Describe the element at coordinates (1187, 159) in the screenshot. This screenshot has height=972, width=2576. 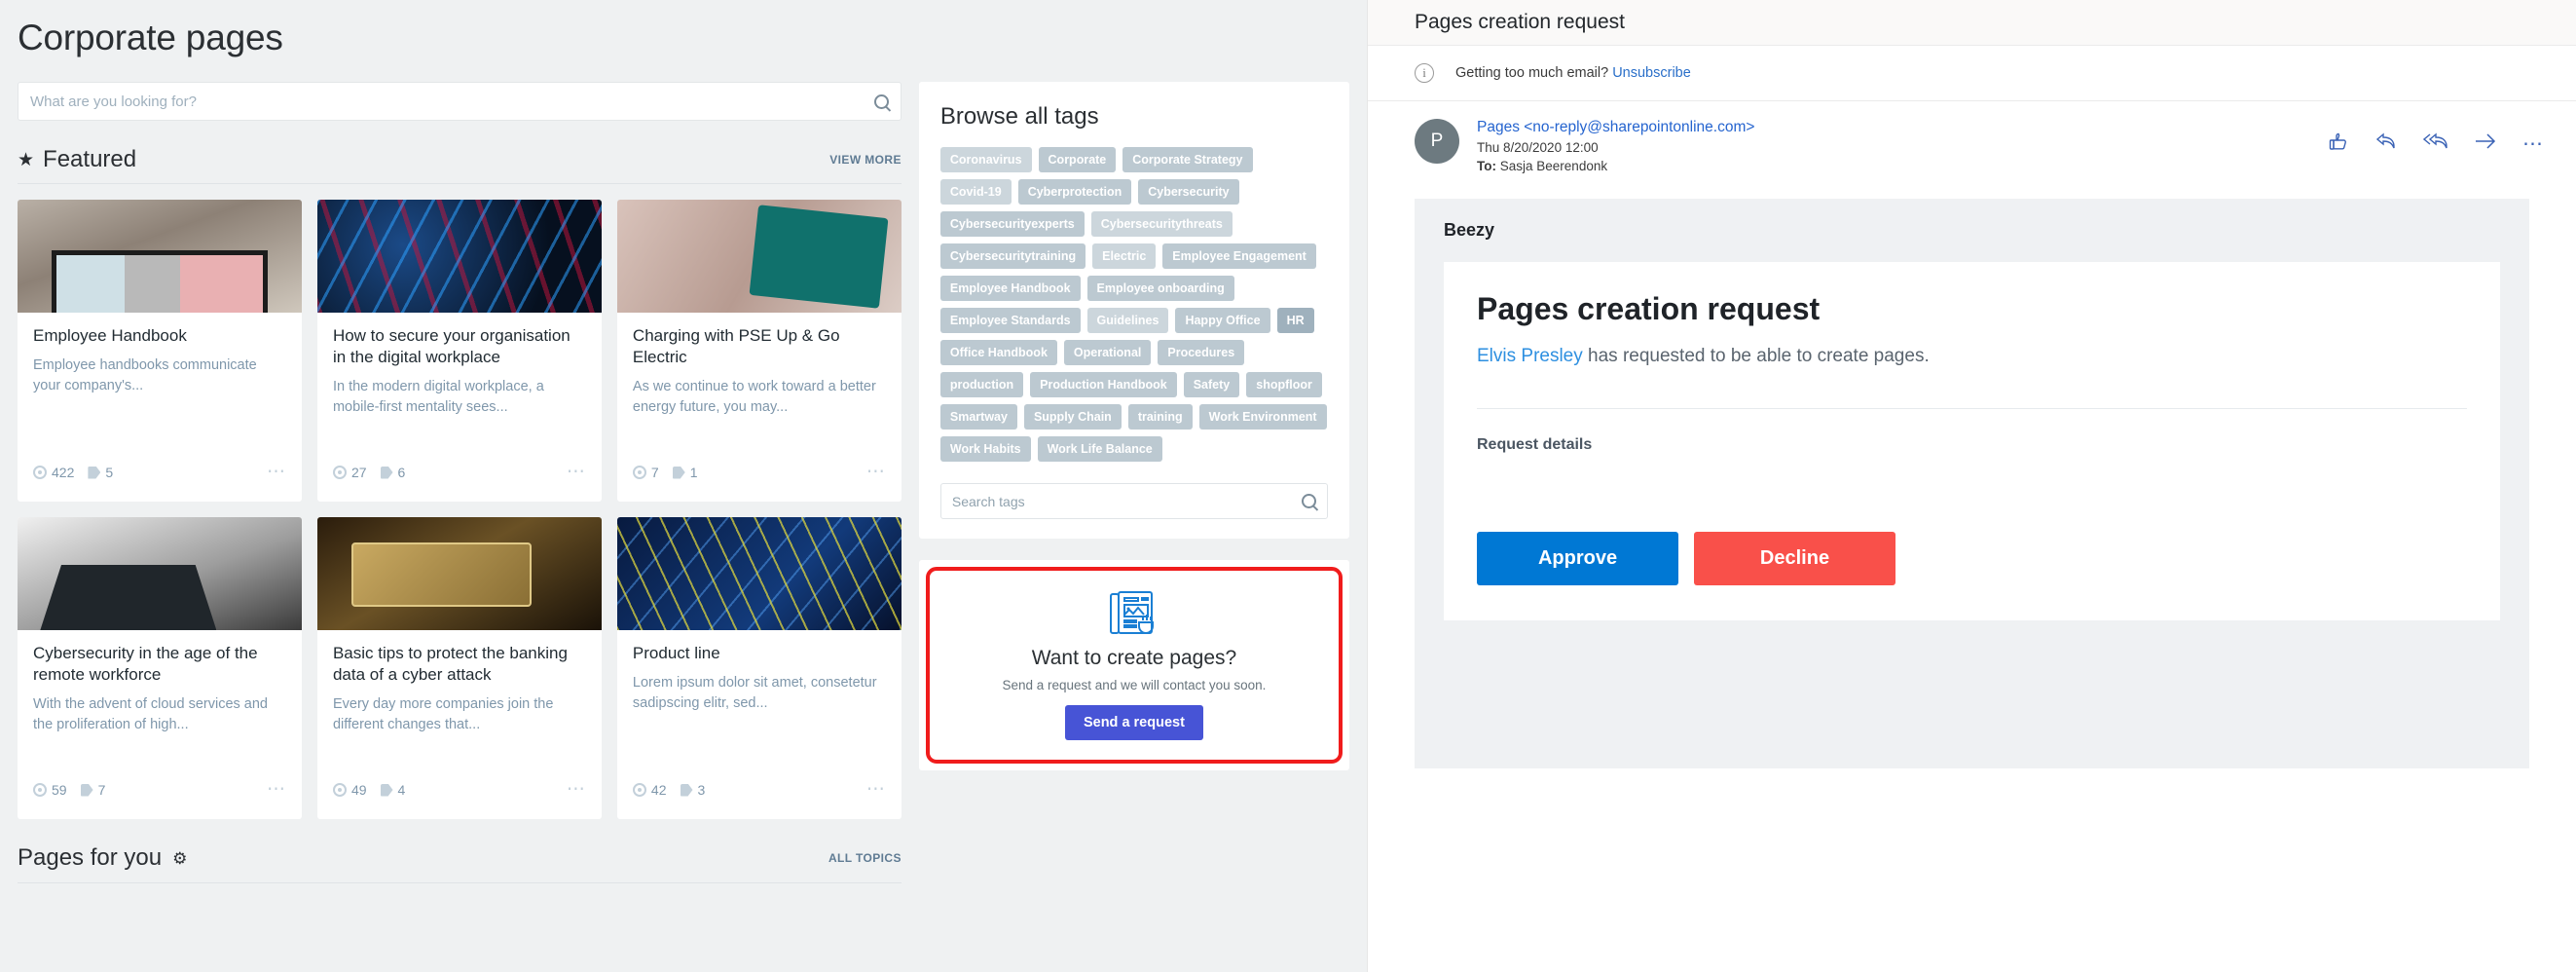
I see `tag-chip: Corporate Strategy` at that location.